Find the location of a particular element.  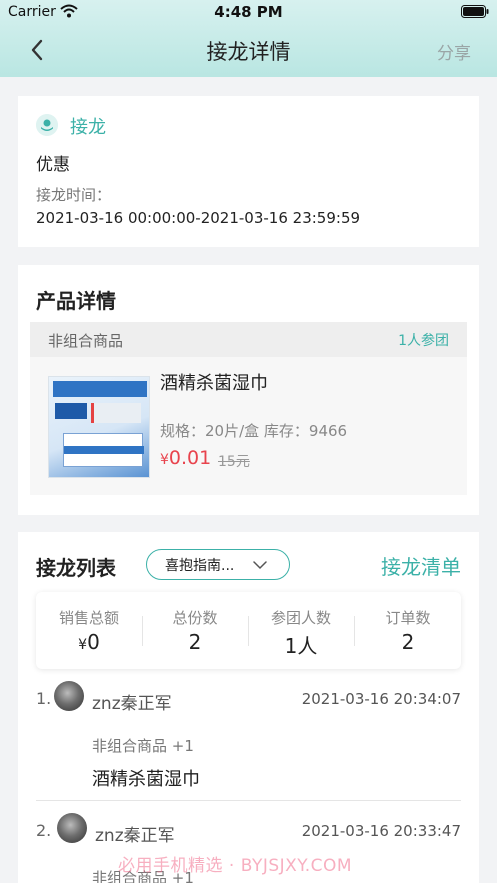

stat-value: 1人 is located at coordinates (301, 646).